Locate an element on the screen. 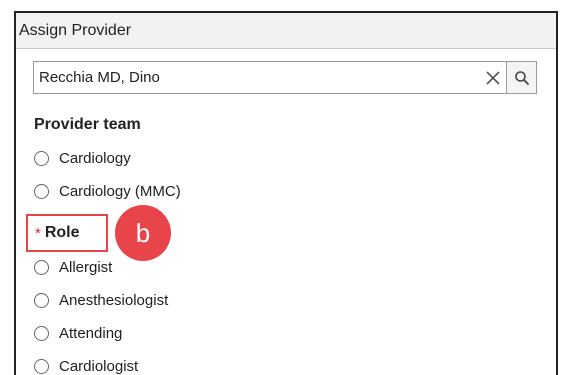 The height and width of the screenshot is (375, 564). radio-label: Attending is located at coordinates (91, 333).